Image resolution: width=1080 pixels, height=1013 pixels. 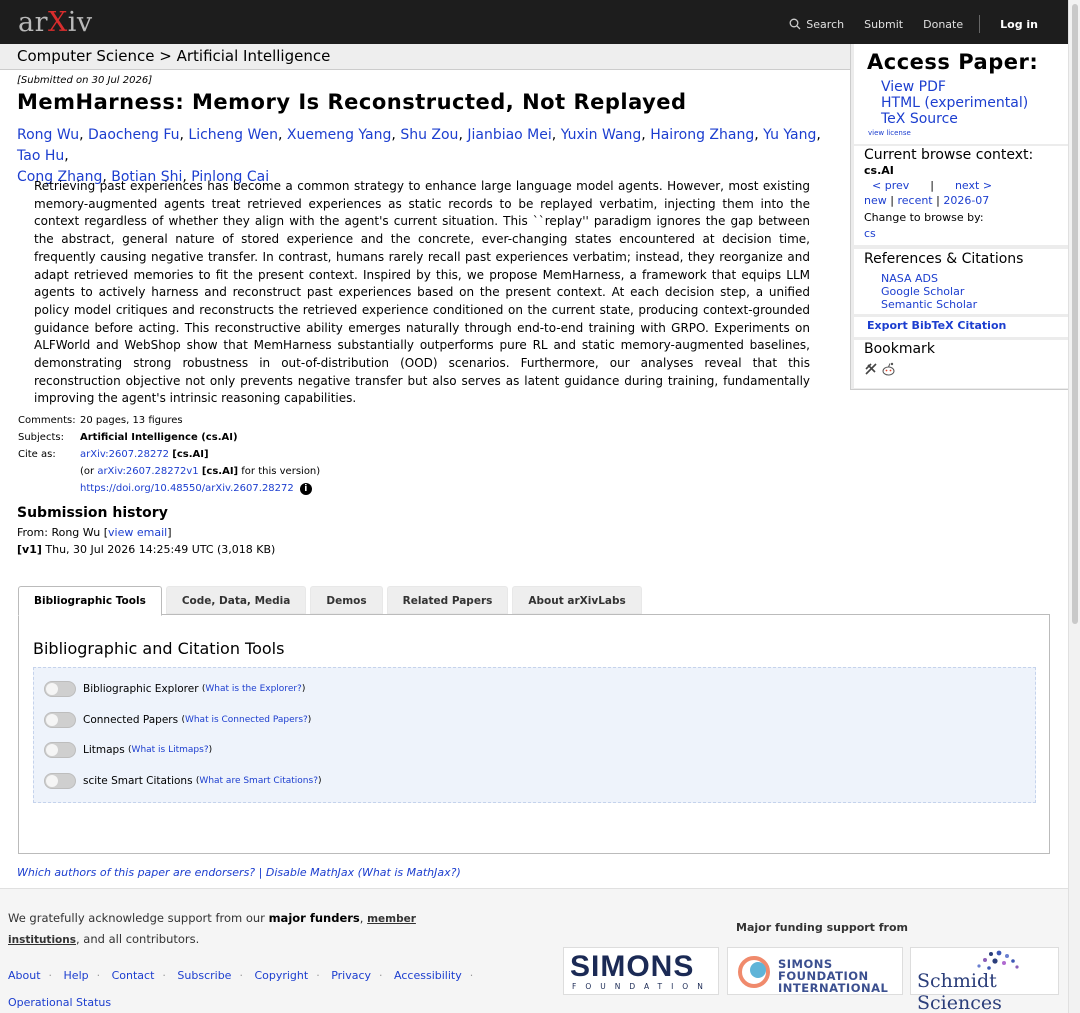 I want to click on bibsonomy-icon, so click(x=871, y=369).